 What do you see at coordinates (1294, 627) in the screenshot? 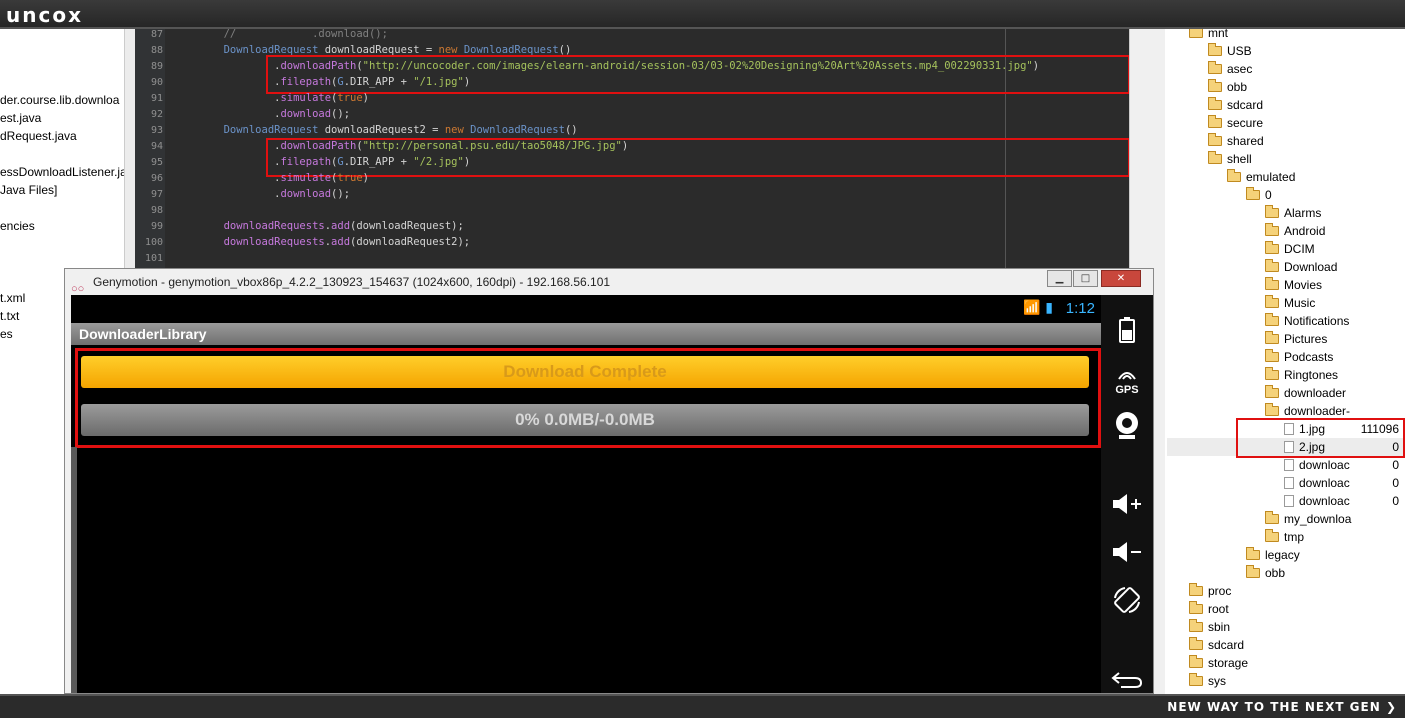
I see `tree-node-folder: sbin` at bounding box center [1294, 627].